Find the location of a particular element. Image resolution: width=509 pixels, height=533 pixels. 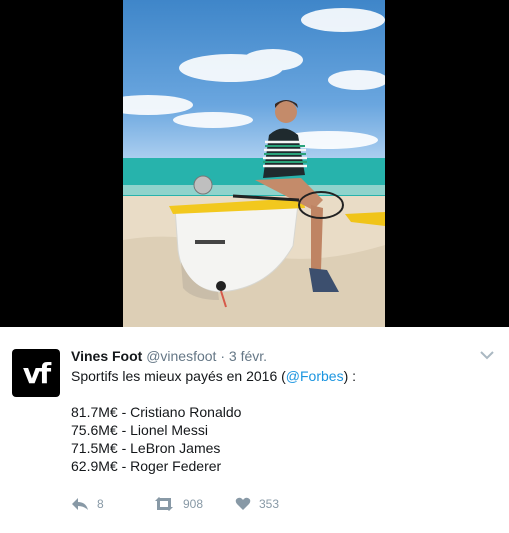

chevron-down-icon is located at coordinates (487, 355).